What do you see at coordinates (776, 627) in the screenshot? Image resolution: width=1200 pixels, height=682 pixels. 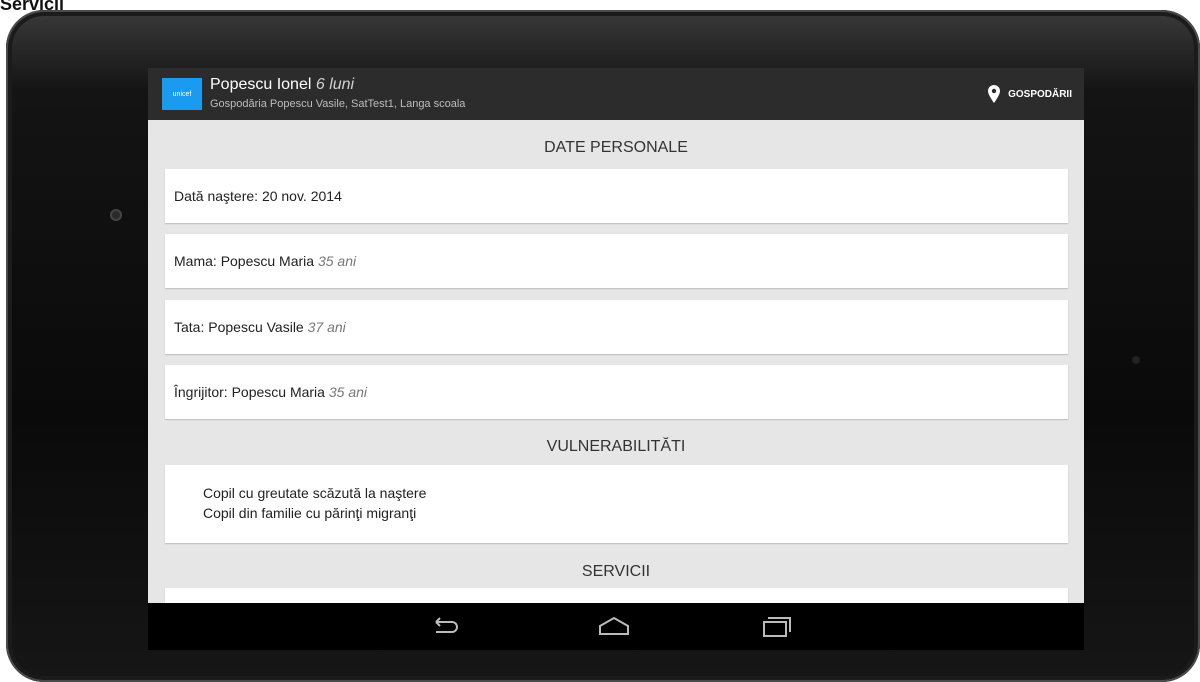 I see `recents-icon` at bounding box center [776, 627].